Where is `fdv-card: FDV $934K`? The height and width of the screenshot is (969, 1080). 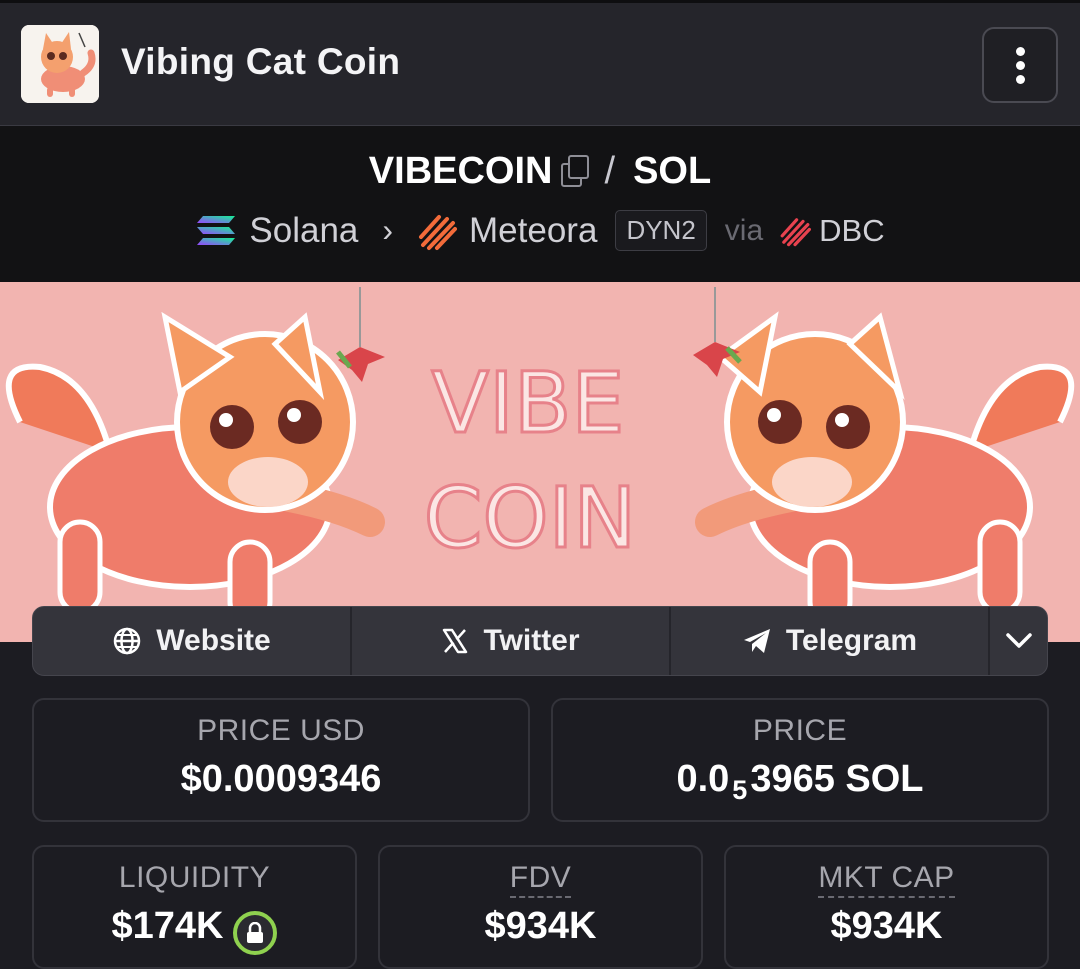 fdv-card: FDV $934K is located at coordinates (540, 907).